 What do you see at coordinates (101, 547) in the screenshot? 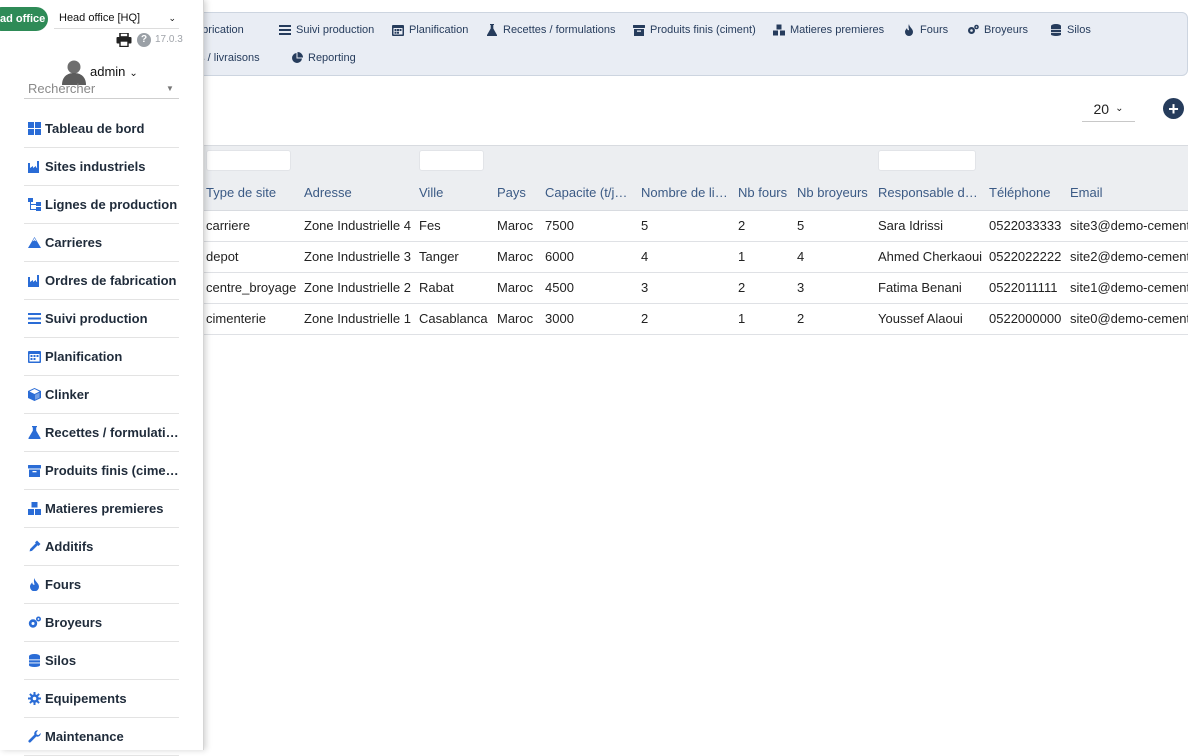
I see `sidebar-item-additifs: Additifs` at bounding box center [101, 547].